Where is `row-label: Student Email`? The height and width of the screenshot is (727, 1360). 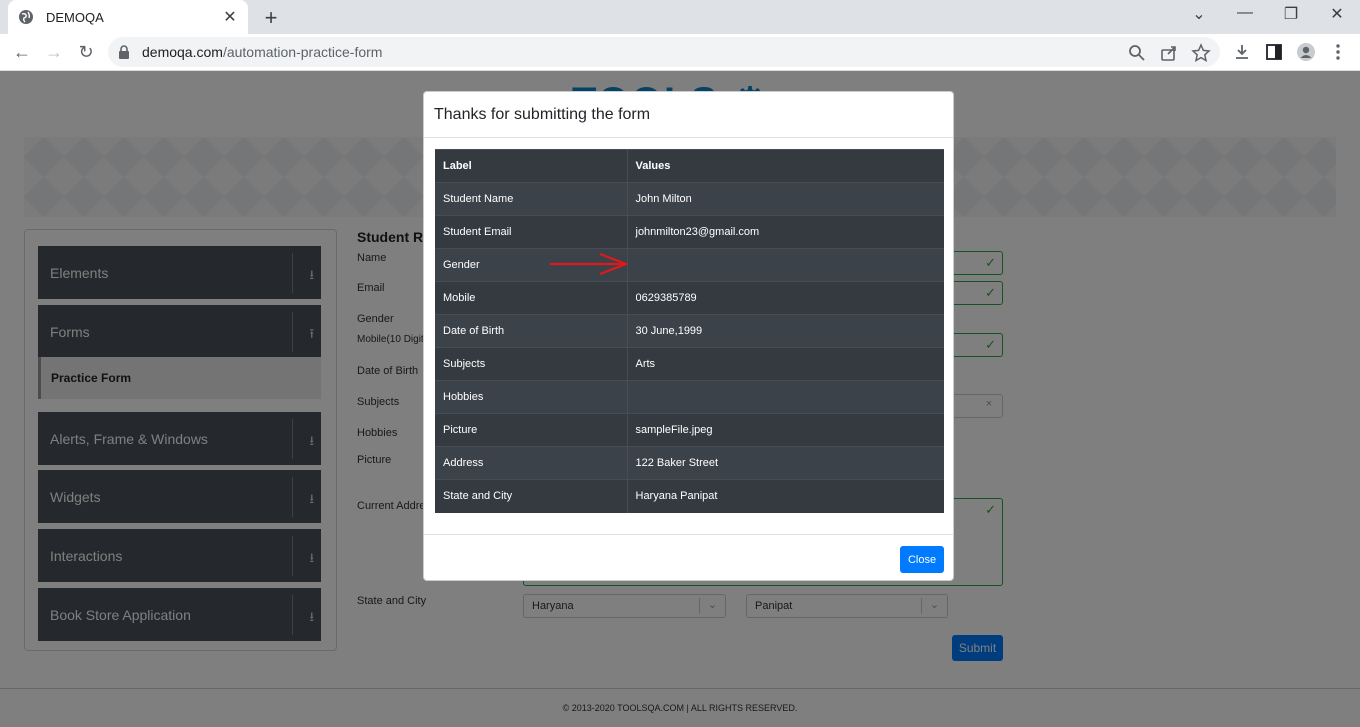 row-label: Student Email is located at coordinates (531, 232).